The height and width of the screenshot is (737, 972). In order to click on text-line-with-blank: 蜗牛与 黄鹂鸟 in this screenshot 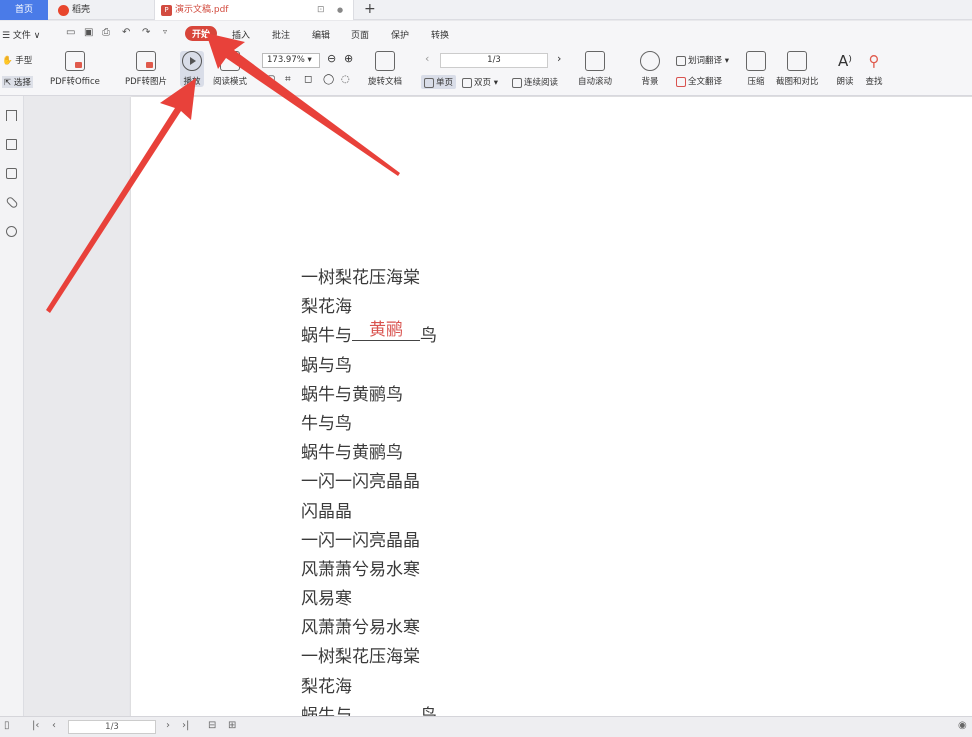, I will do `click(369, 335)`.